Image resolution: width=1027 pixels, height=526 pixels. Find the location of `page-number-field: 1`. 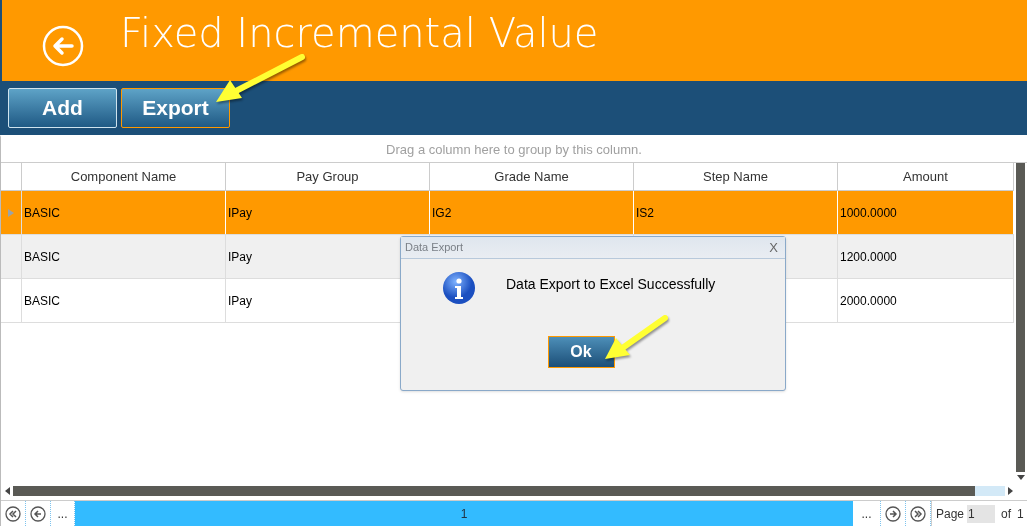

page-number-field: 1 is located at coordinates (981, 513).